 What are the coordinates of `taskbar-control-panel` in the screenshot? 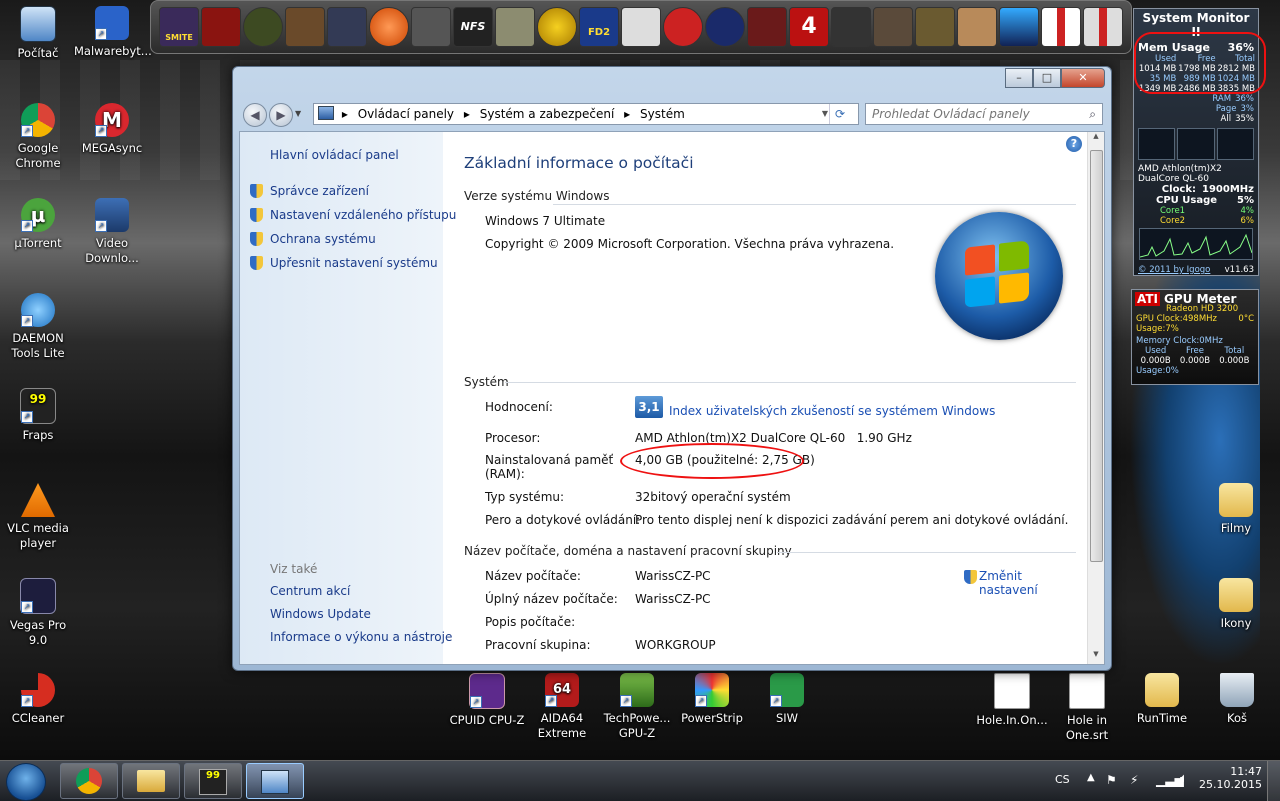 It's located at (275, 781).